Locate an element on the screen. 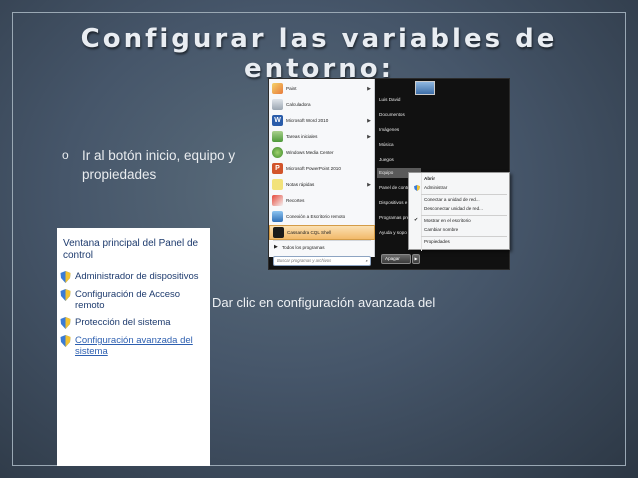 Image resolution: width=638 pixels, height=478 pixels. start-item-label: Notas rápidas is located at coordinates (300, 184).